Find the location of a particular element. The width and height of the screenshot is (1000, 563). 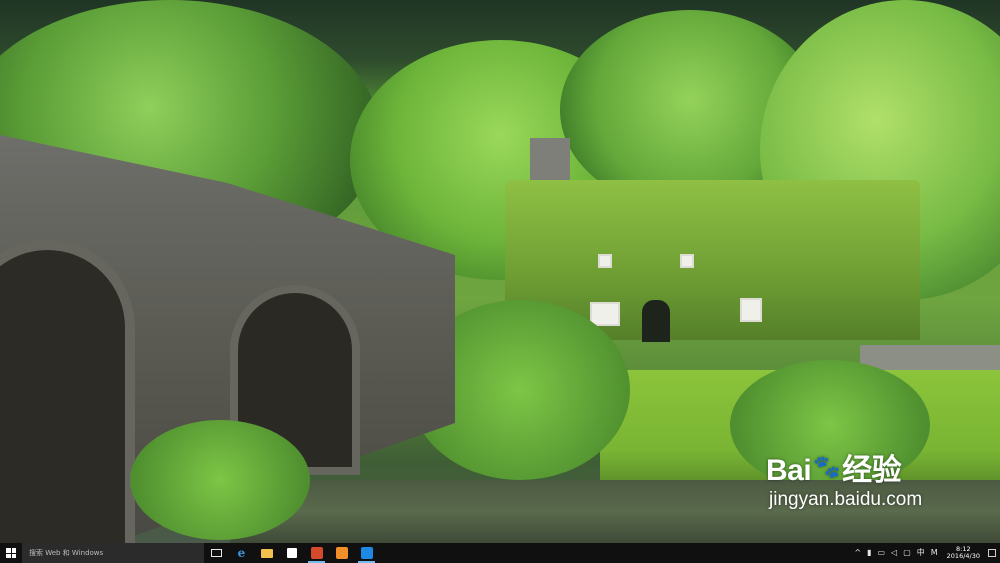

app-2-button is located at coordinates (341, 553).